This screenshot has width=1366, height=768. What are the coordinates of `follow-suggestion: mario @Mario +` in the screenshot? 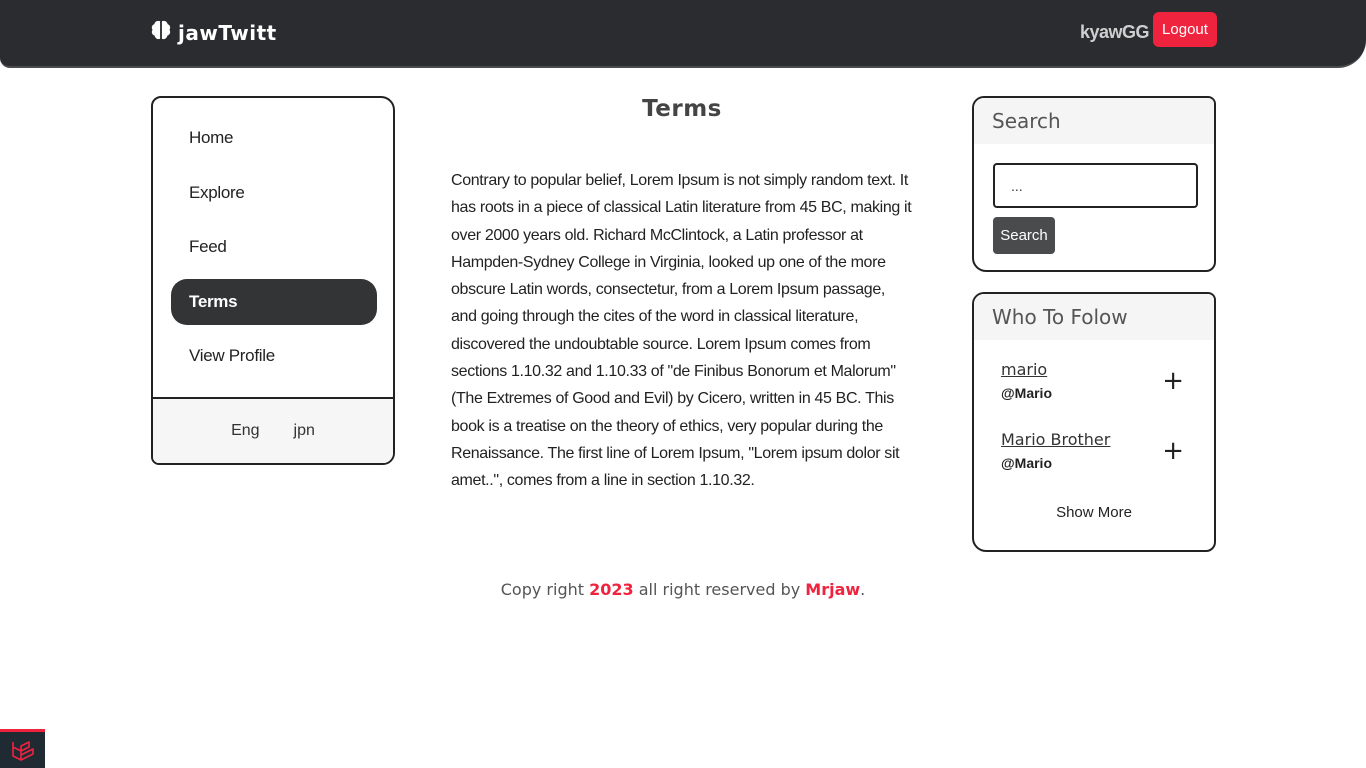 It's located at (1094, 375).